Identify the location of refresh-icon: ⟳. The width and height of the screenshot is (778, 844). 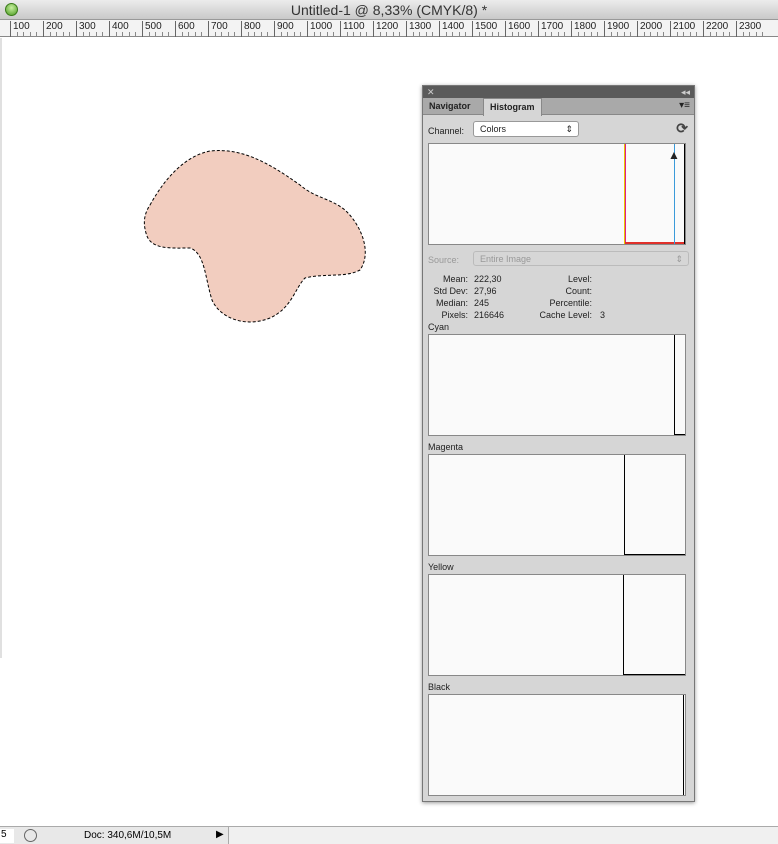
(682, 128).